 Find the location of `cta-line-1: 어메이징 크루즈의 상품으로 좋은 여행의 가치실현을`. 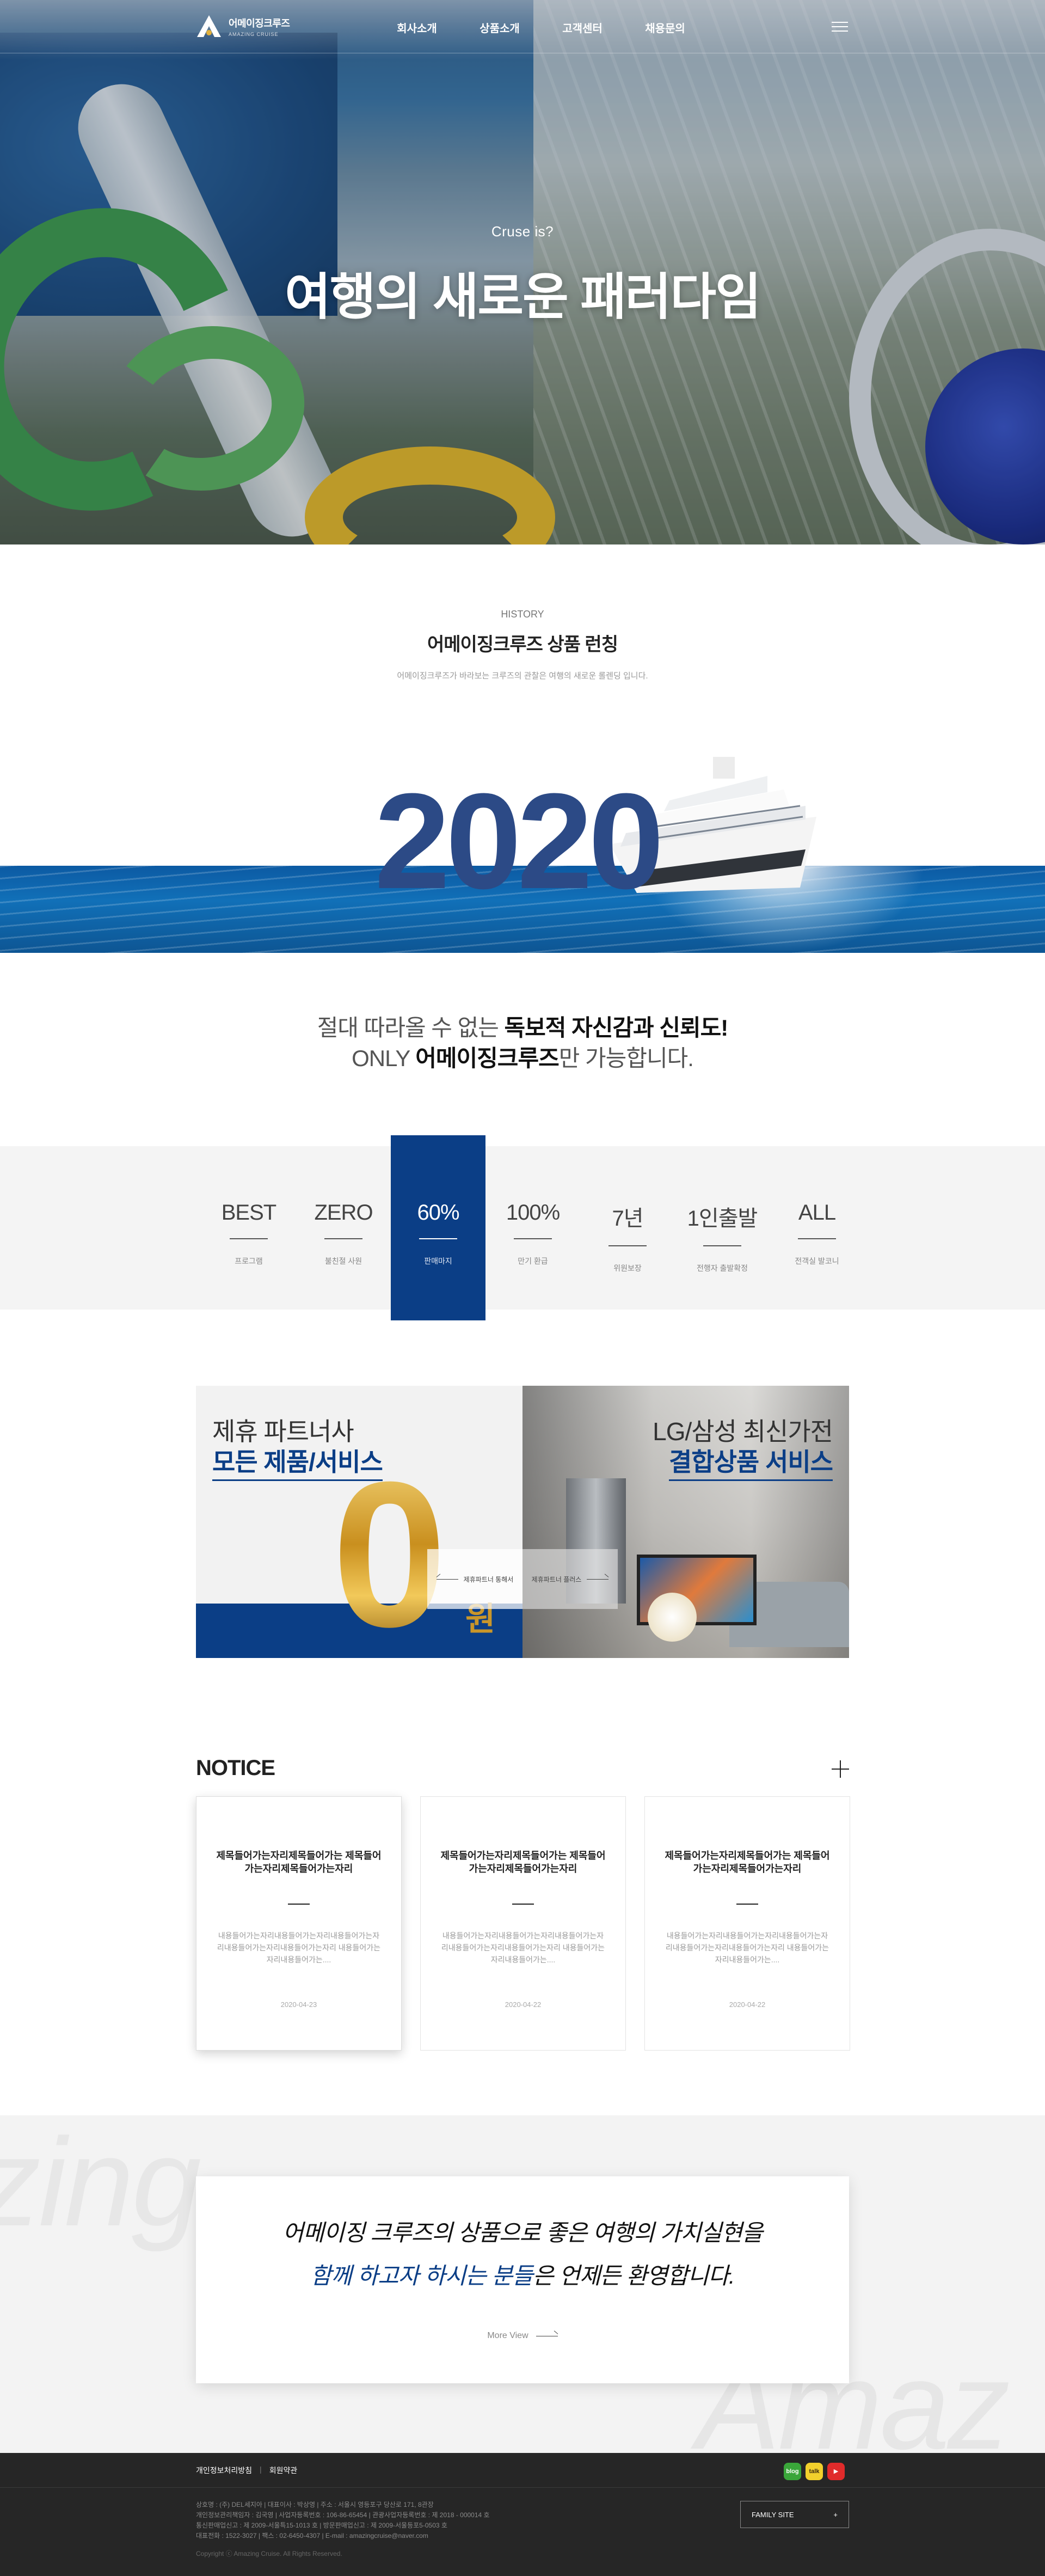

cta-line-1: 어메이징 크루즈의 상품으로 좋은 여행의 가치실현을 is located at coordinates (522, 2232).